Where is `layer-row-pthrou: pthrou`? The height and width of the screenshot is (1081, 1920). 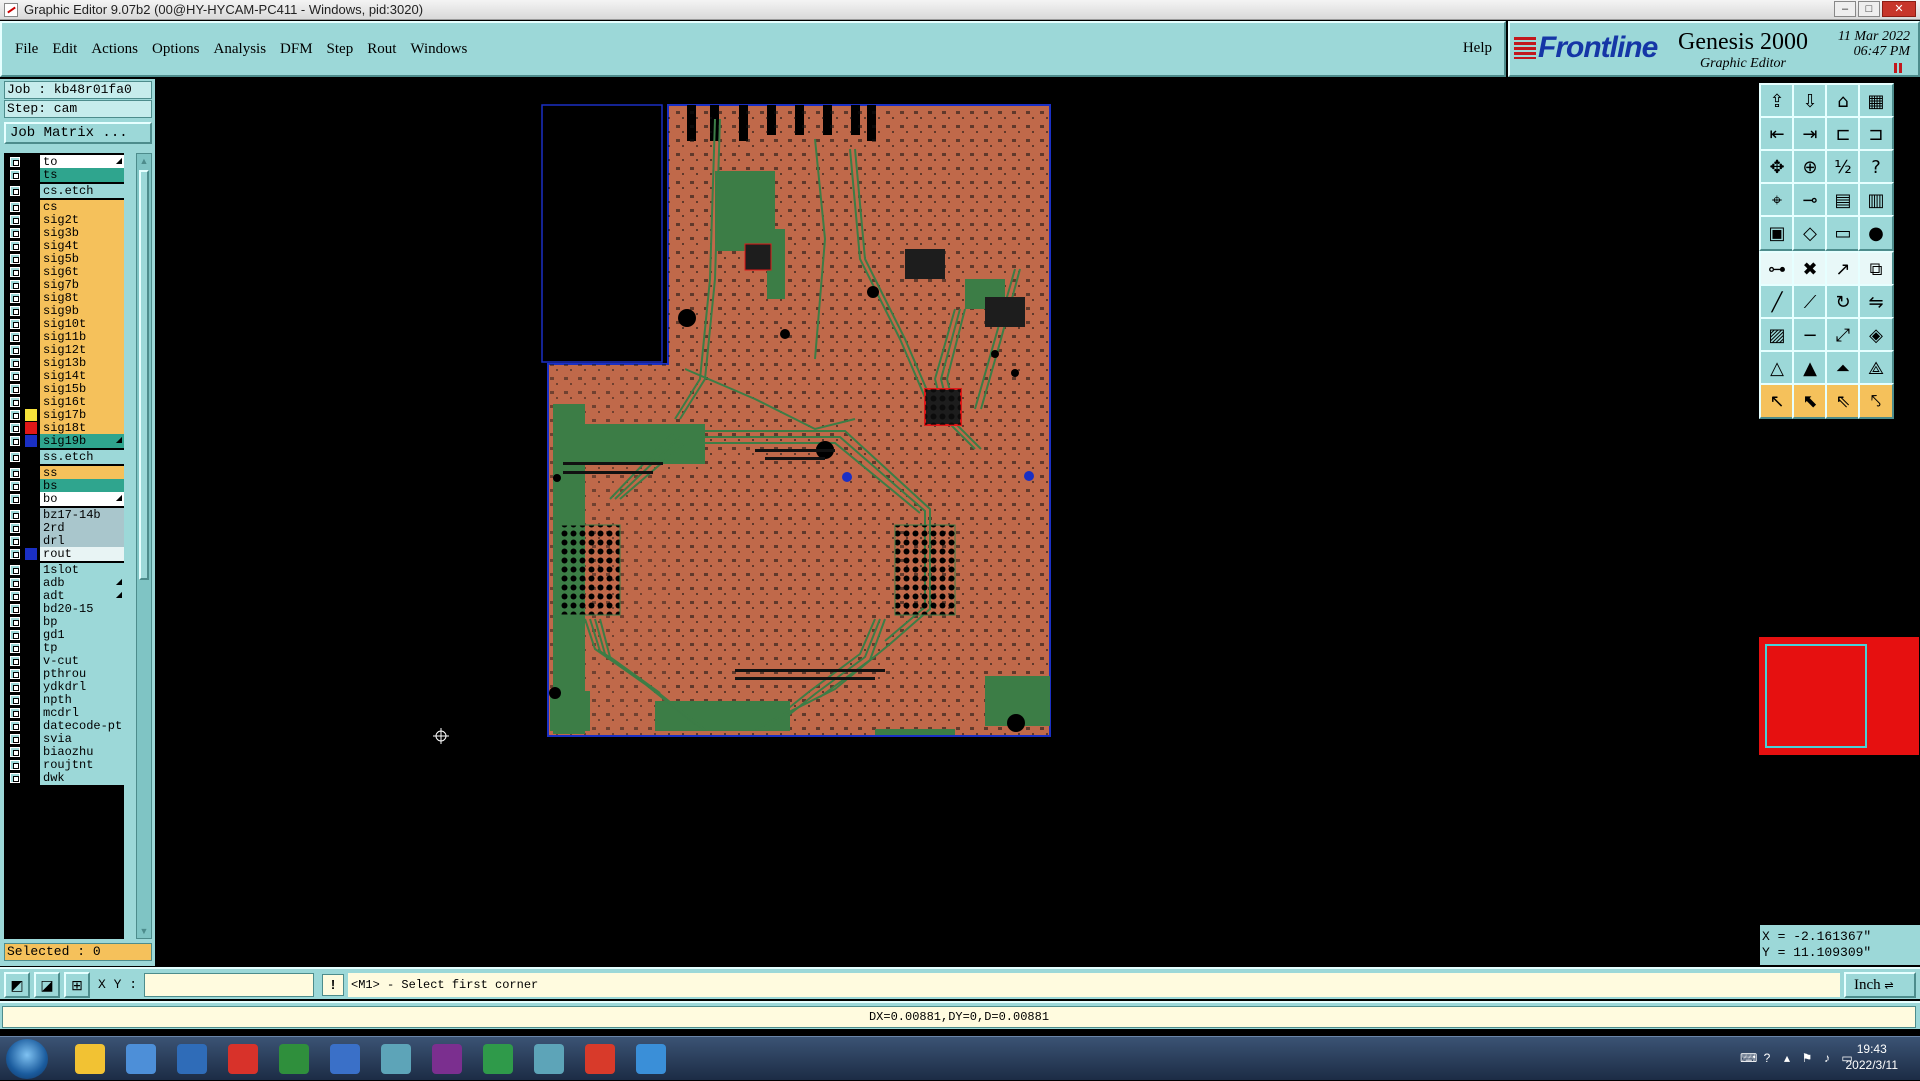 layer-row-pthrou: pthrou is located at coordinates (64, 674).